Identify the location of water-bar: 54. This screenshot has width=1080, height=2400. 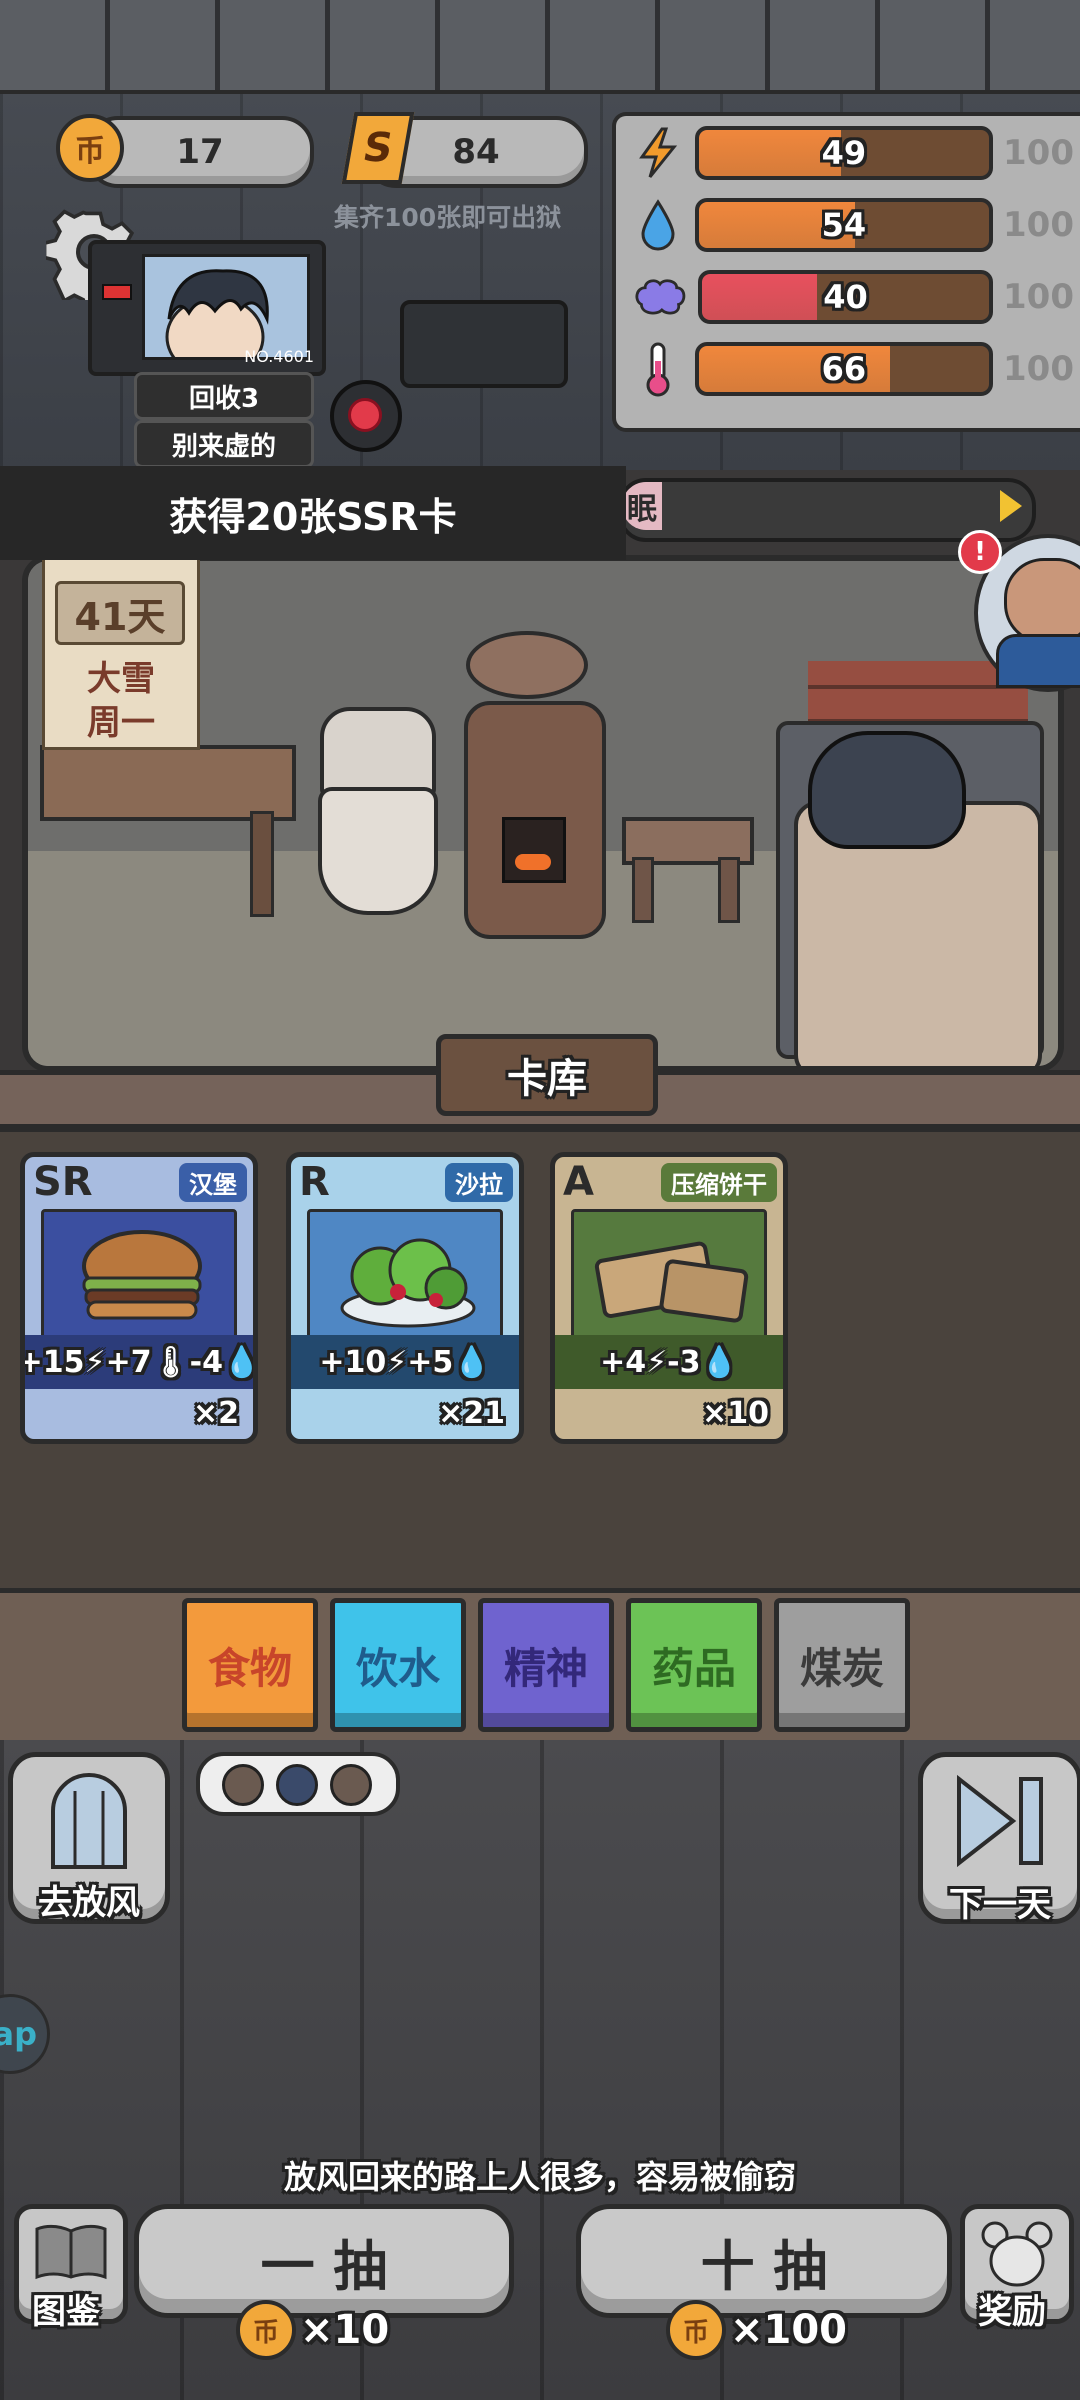
(844, 225).